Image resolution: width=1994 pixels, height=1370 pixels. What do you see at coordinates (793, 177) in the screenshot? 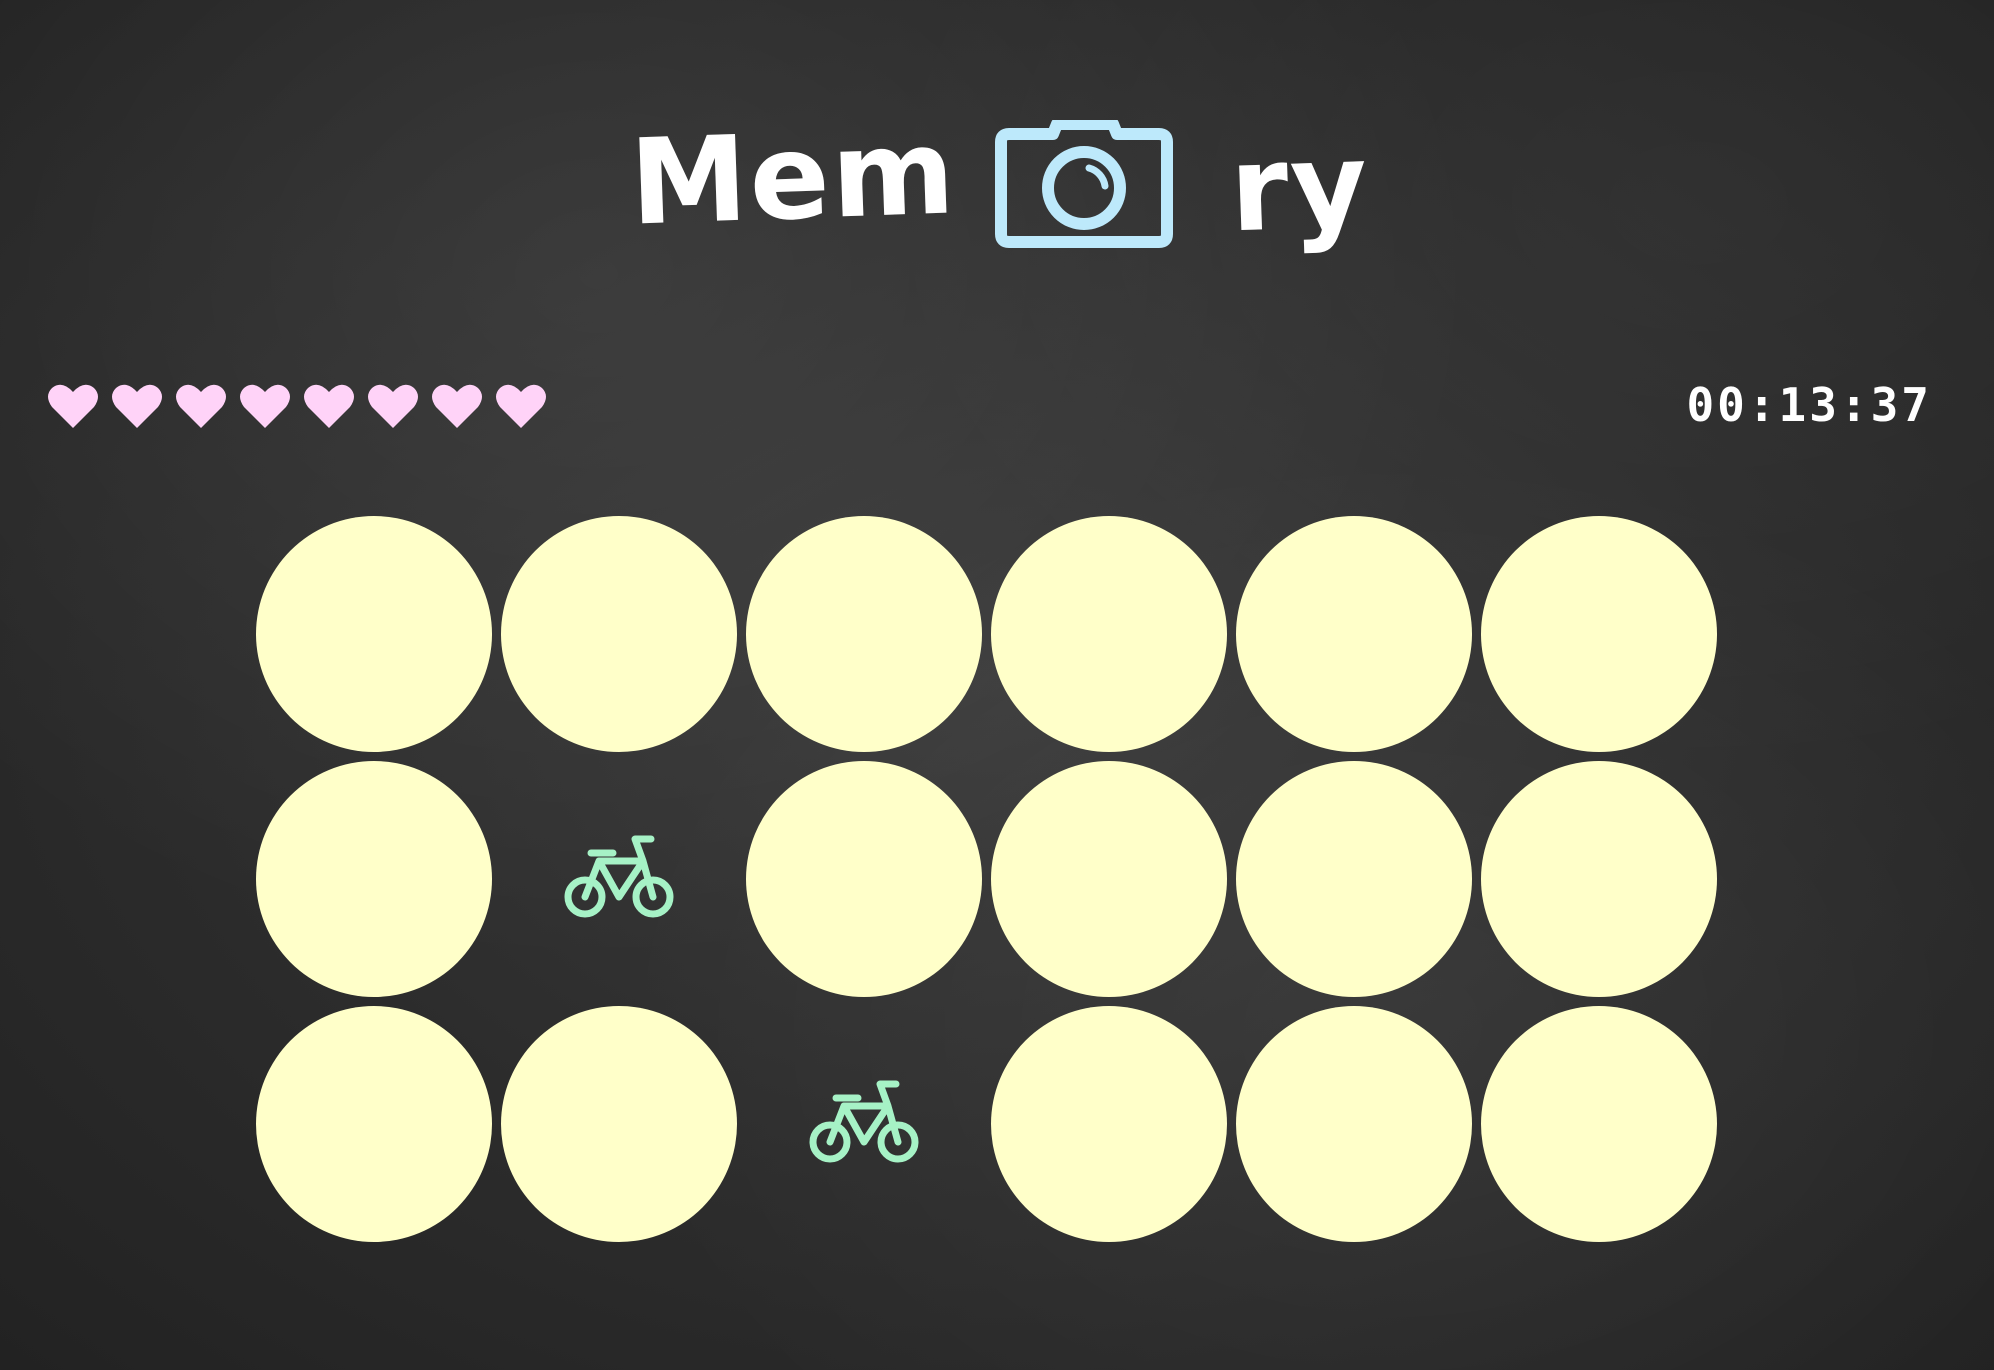
I see `title-prefix: Mem` at bounding box center [793, 177].